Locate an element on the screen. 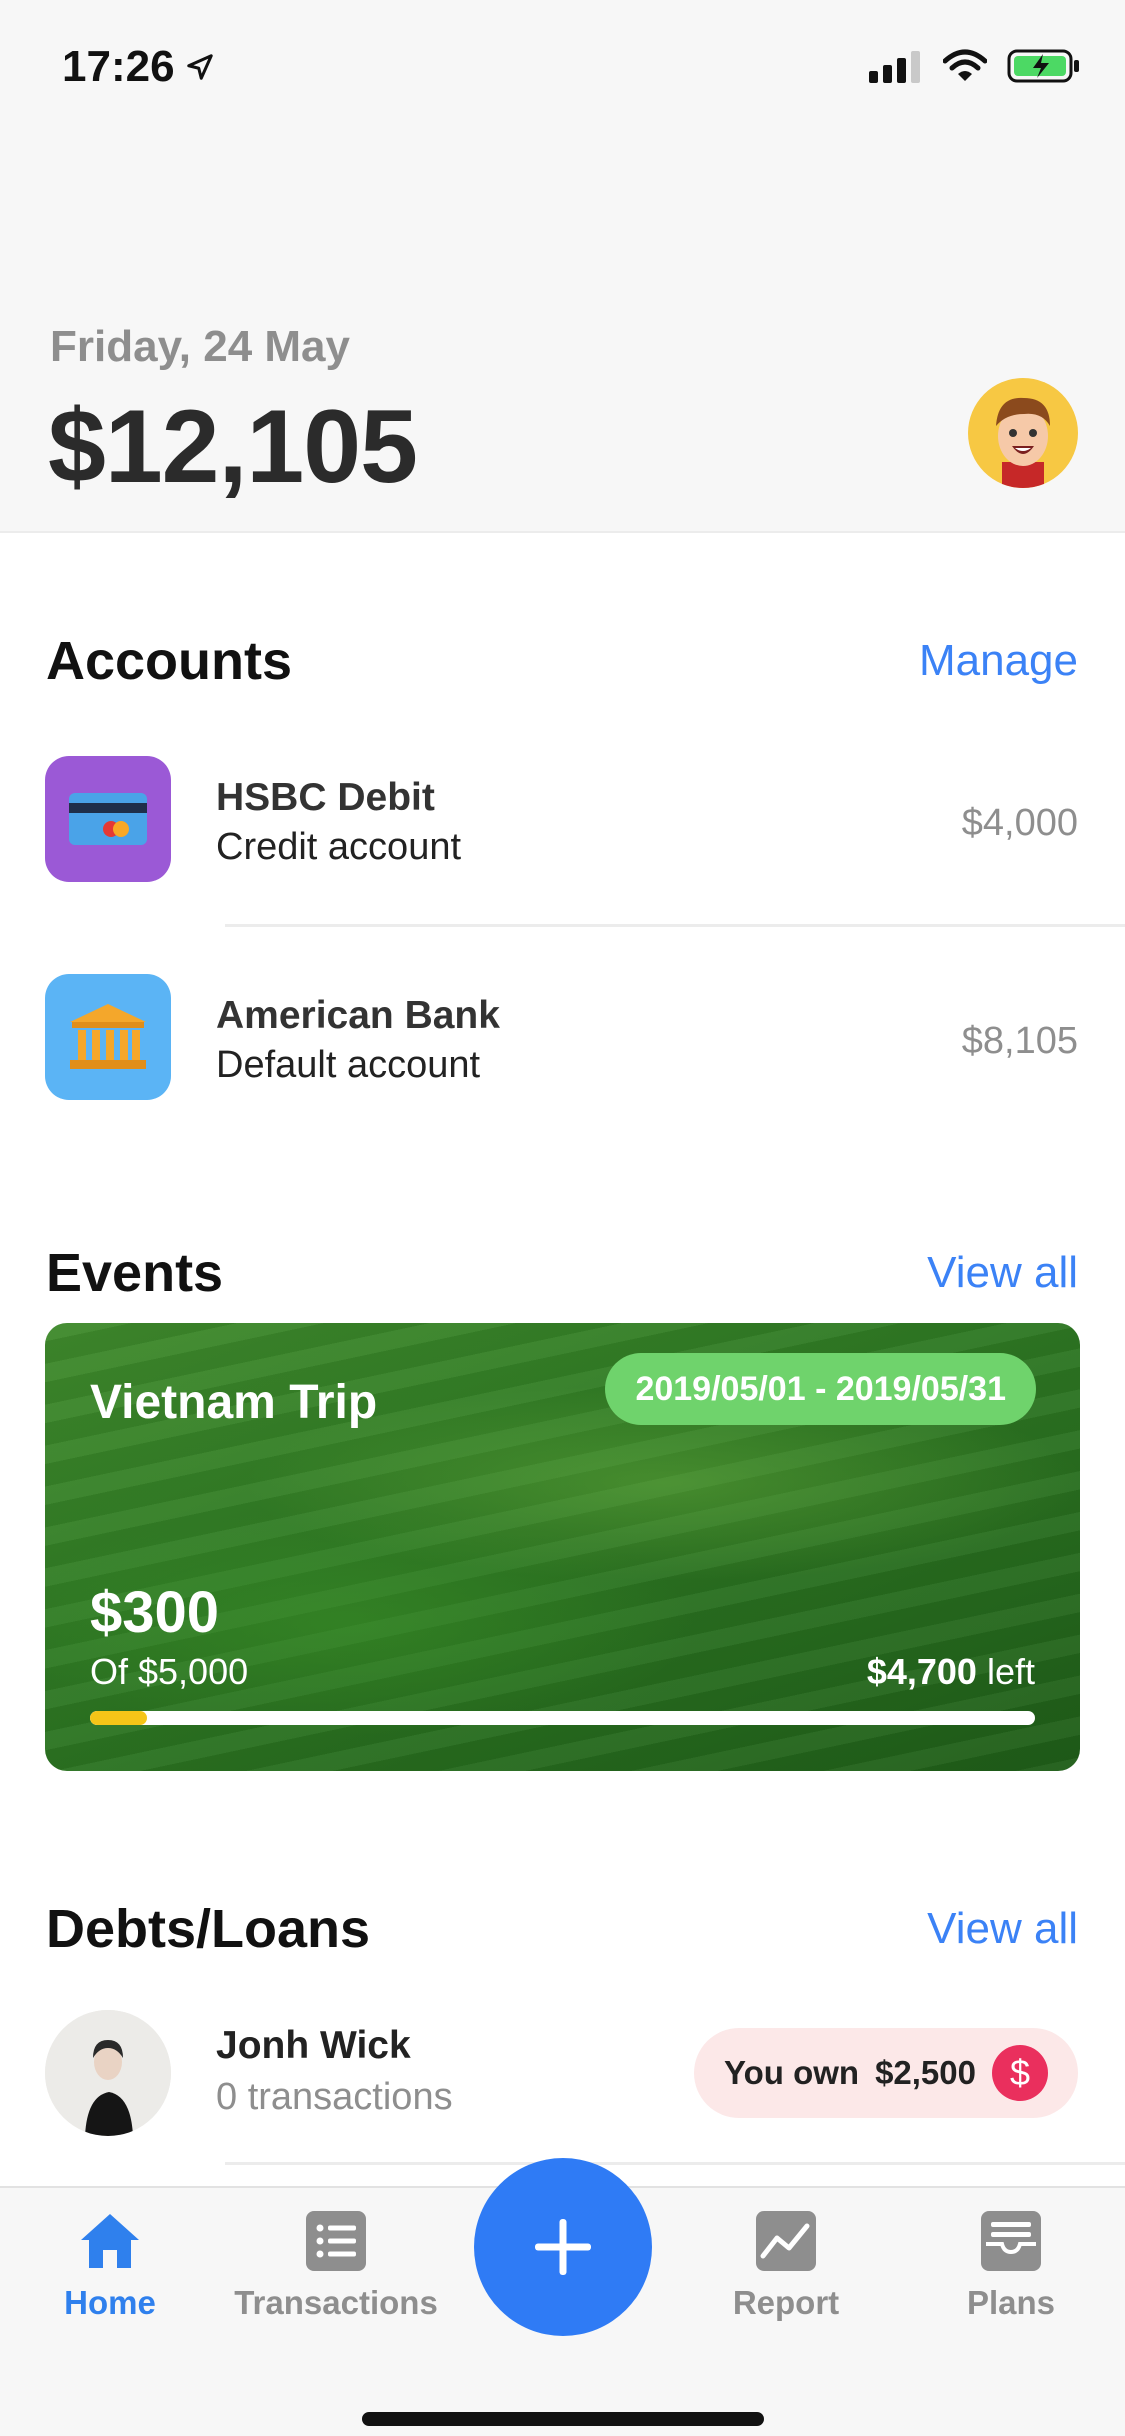 The width and height of the screenshot is (1125, 2436). time-text: 17:26 is located at coordinates (118, 66).